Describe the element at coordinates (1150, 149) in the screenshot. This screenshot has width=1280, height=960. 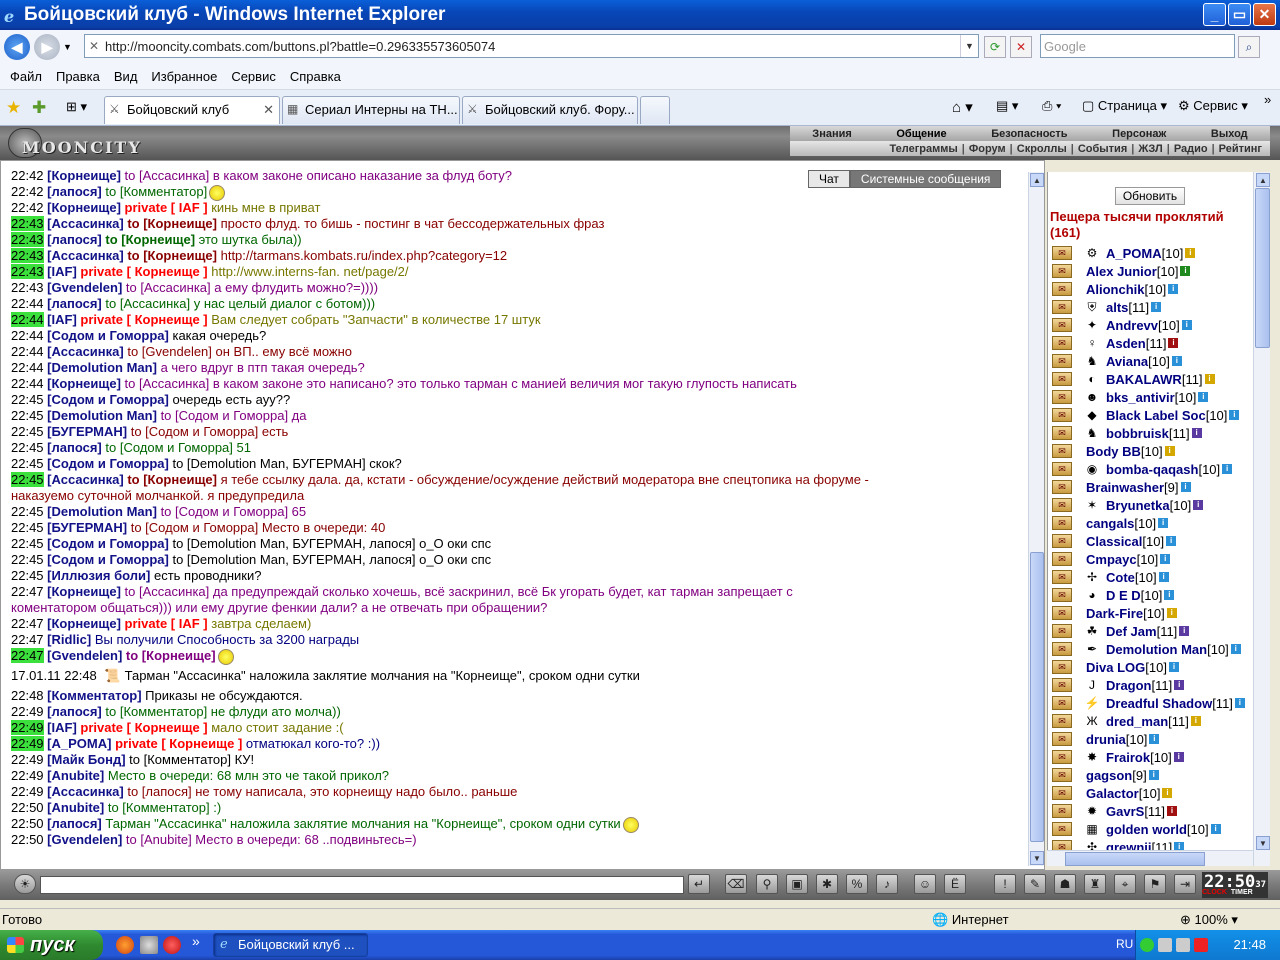
I see `nav-zhzl: ЖЗЛ` at that location.